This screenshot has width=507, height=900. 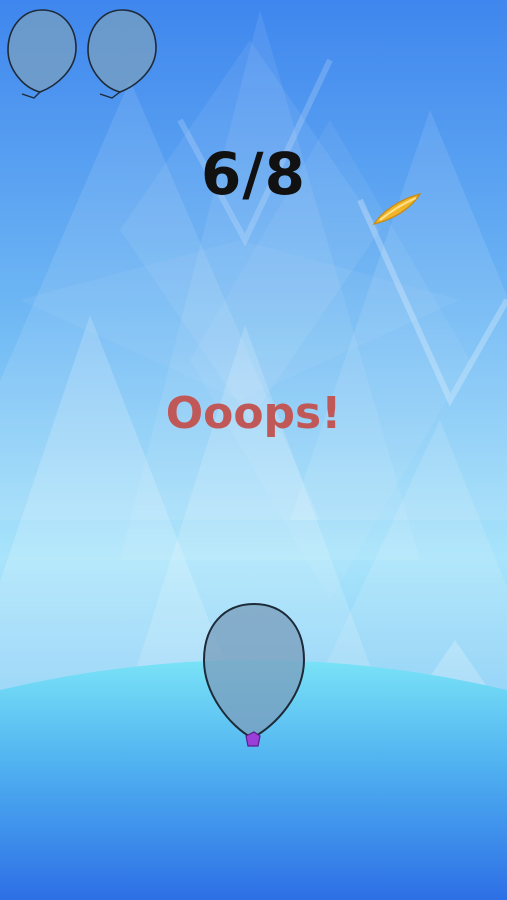 I want to click on player-balloon, so click(x=254, y=676).